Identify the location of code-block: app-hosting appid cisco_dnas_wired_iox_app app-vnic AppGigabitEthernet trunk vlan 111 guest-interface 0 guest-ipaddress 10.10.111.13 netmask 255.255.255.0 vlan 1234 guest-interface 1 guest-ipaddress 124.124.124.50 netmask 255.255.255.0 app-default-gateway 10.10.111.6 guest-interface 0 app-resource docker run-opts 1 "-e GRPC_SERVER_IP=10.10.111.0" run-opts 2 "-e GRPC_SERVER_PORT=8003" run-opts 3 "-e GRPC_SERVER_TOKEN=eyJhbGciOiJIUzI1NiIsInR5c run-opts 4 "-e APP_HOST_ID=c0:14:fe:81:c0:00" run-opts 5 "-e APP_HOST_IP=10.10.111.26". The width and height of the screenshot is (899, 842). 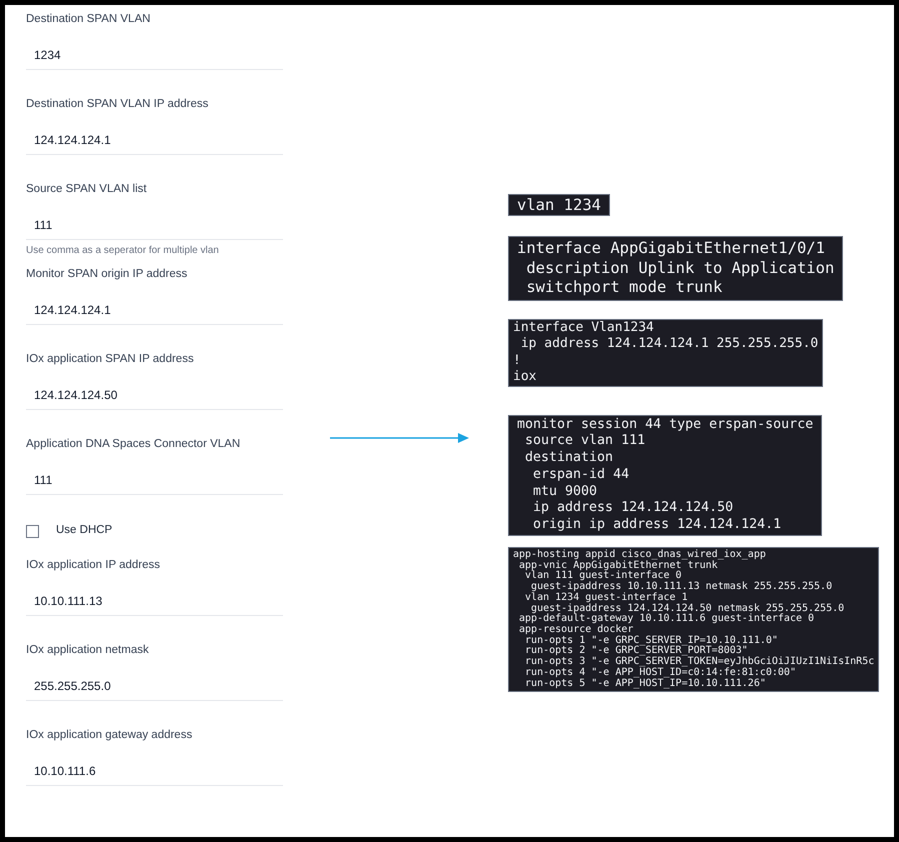
(694, 619).